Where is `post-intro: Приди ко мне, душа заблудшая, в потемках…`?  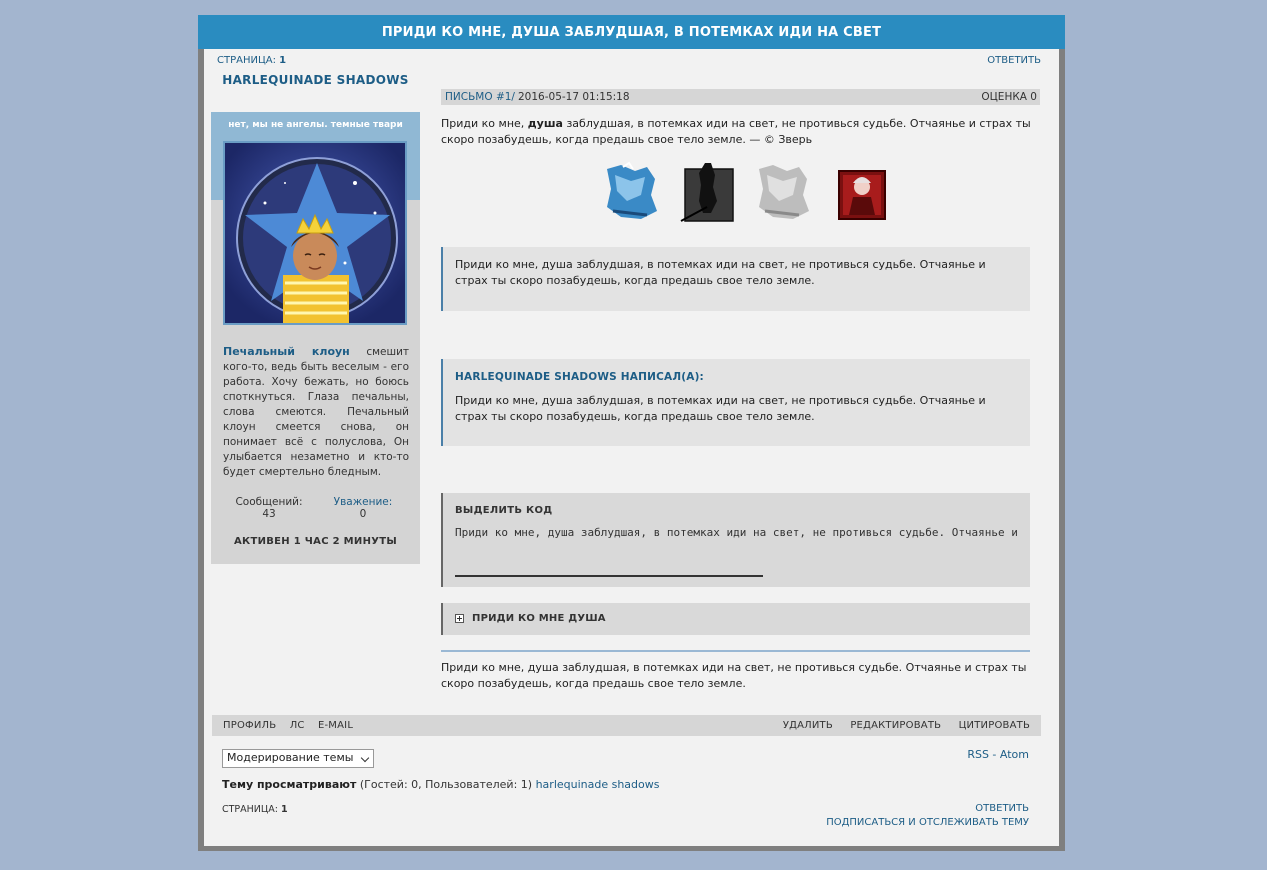
post-intro: Приди ко мне, душа заблудшая, в потемках… is located at coordinates (738, 132).